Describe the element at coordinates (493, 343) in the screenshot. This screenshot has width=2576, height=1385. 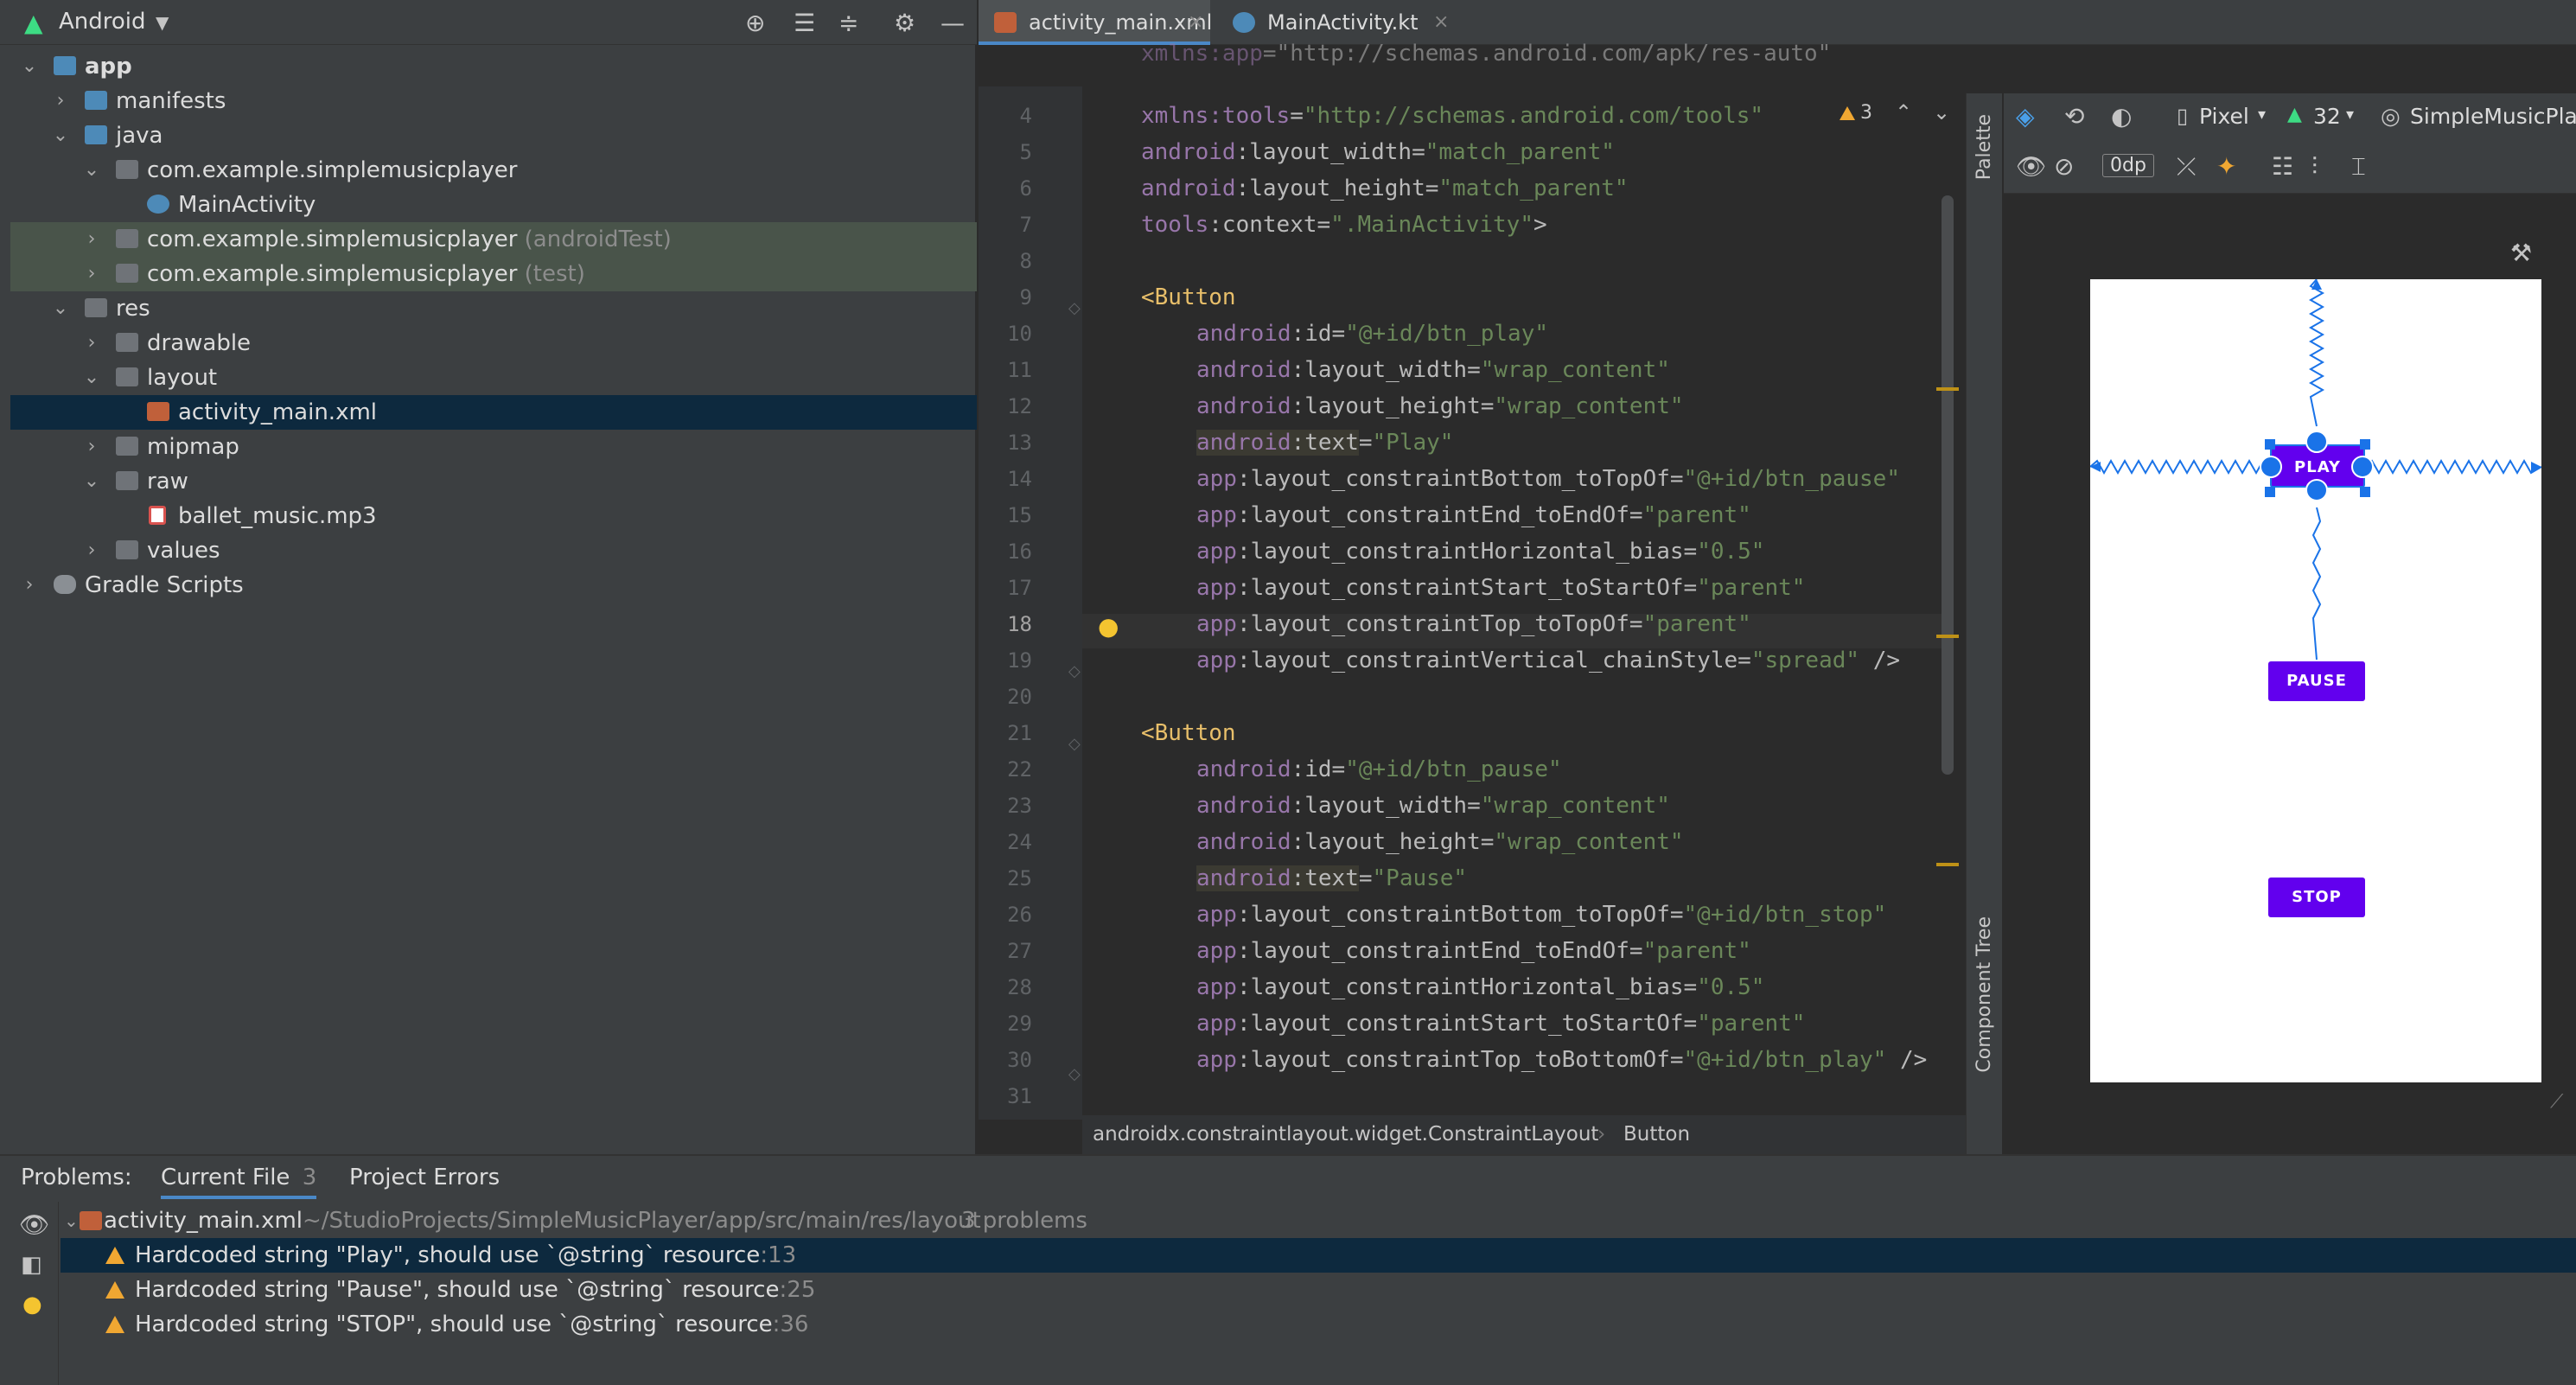
I see `tree-item-drawable: › drawable` at that location.